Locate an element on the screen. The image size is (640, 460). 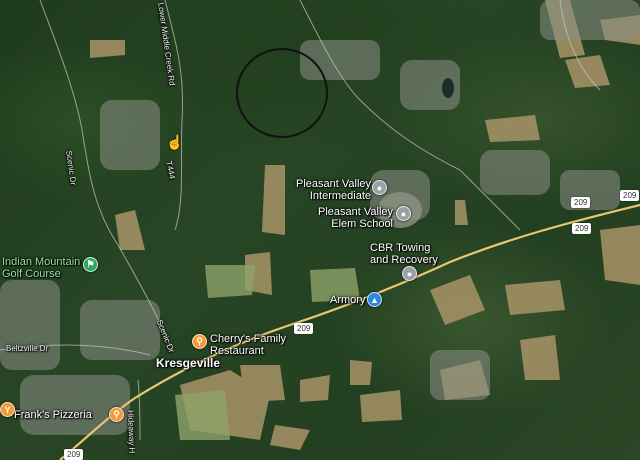
road-label-beltzville: Beltzville Dr is located at coordinates (27, 348).